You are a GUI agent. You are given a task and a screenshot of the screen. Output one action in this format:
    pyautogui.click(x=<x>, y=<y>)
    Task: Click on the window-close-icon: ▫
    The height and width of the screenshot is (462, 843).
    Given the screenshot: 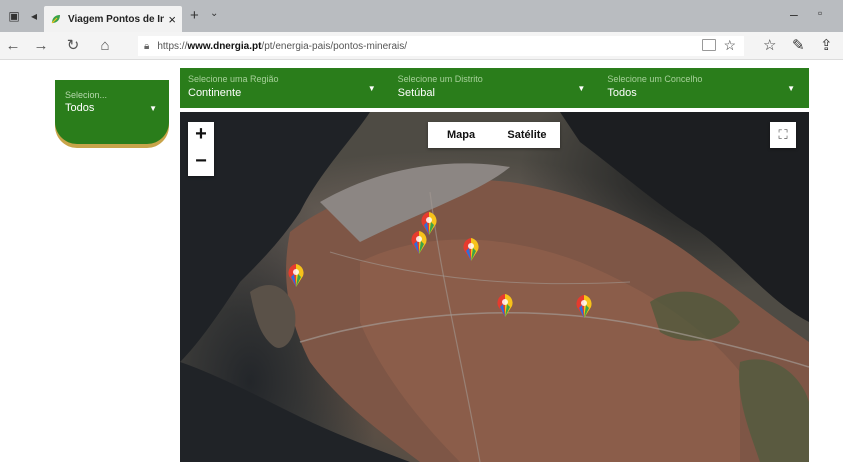 What is the action you would take?
    pyautogui.click(x=820, y=13)
    